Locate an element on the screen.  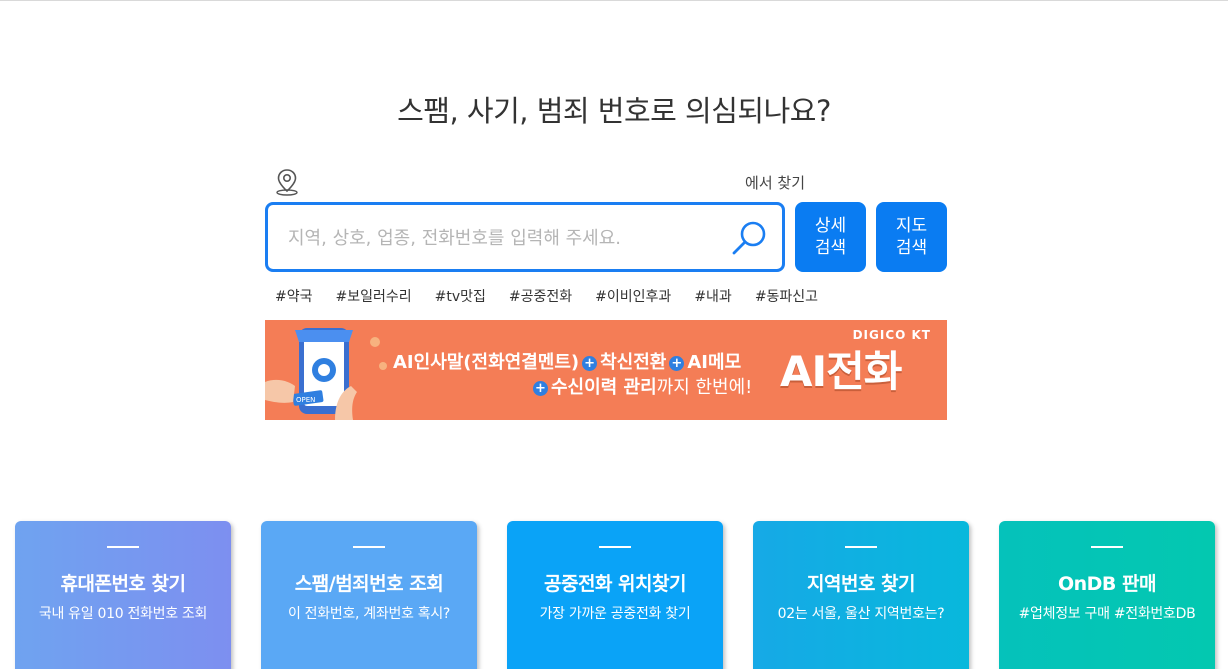
card-title: OnDB 판매 is located at coordinates (1107, 584).